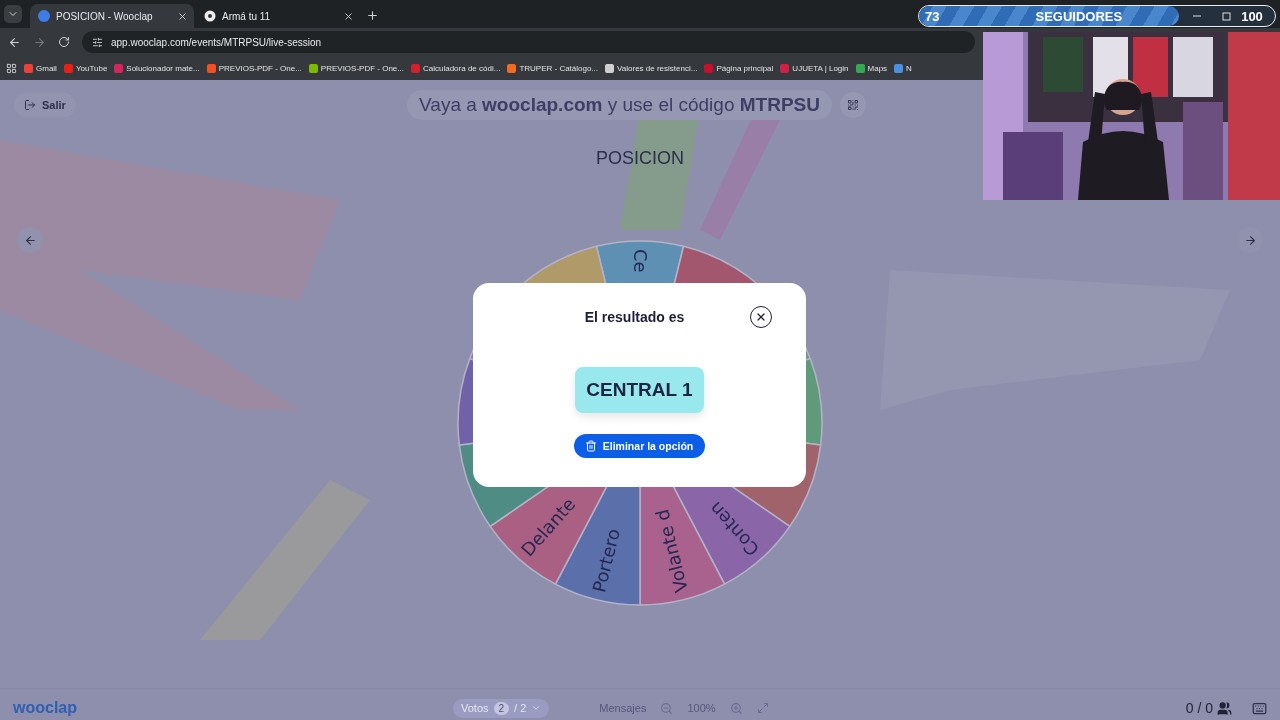 This screenshot has width=1280, height=720. Describe the element at coordinates (671, 551) in the screenshot. I see `wheel-label: Volante d` at that location.